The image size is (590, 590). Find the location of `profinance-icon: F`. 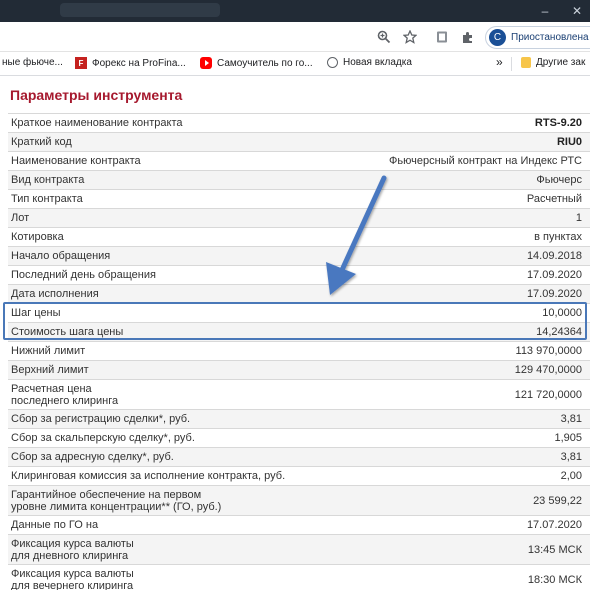

profinance-icon: F is located at coordinates (81, 63).